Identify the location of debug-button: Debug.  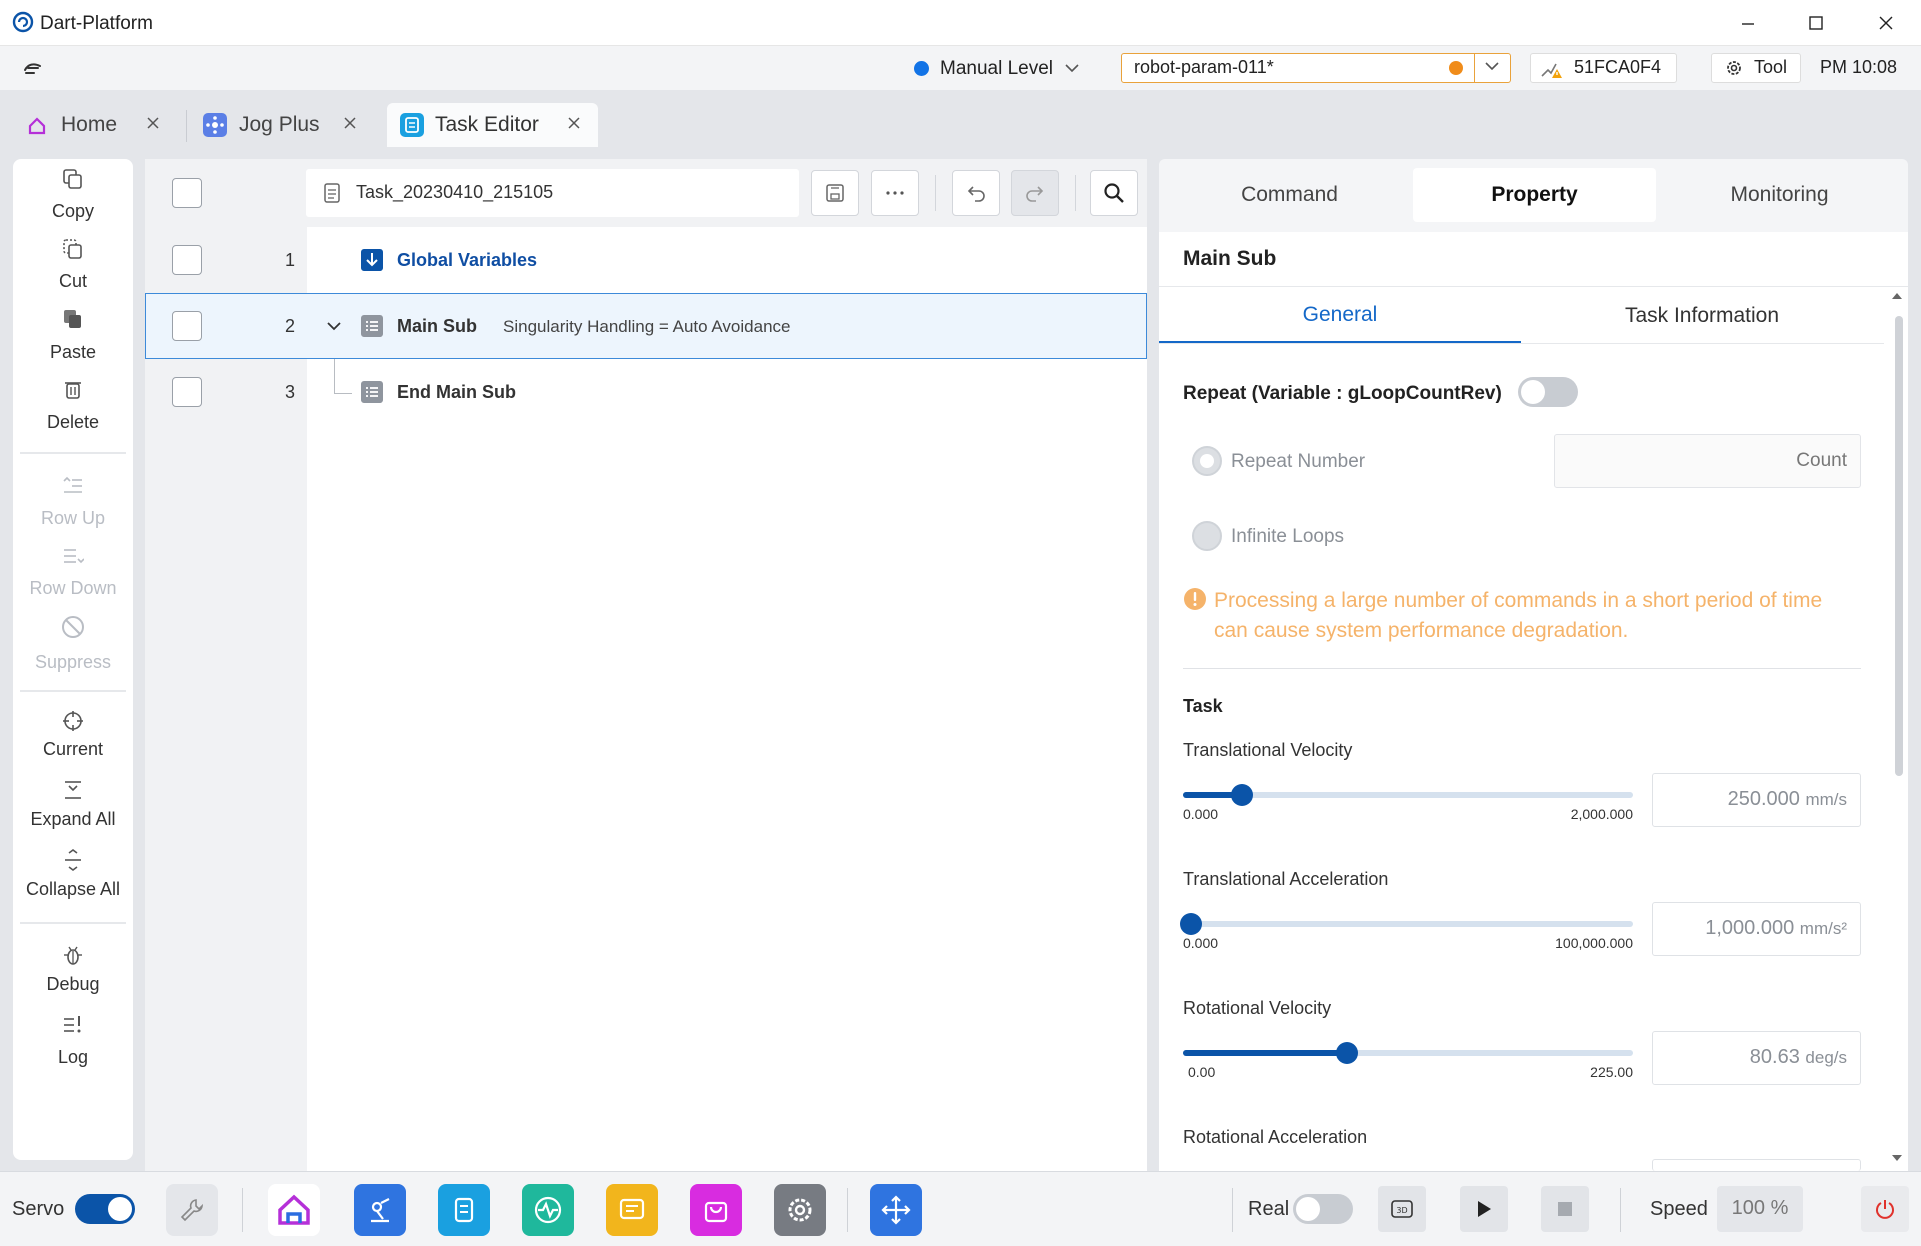
(73, 984).